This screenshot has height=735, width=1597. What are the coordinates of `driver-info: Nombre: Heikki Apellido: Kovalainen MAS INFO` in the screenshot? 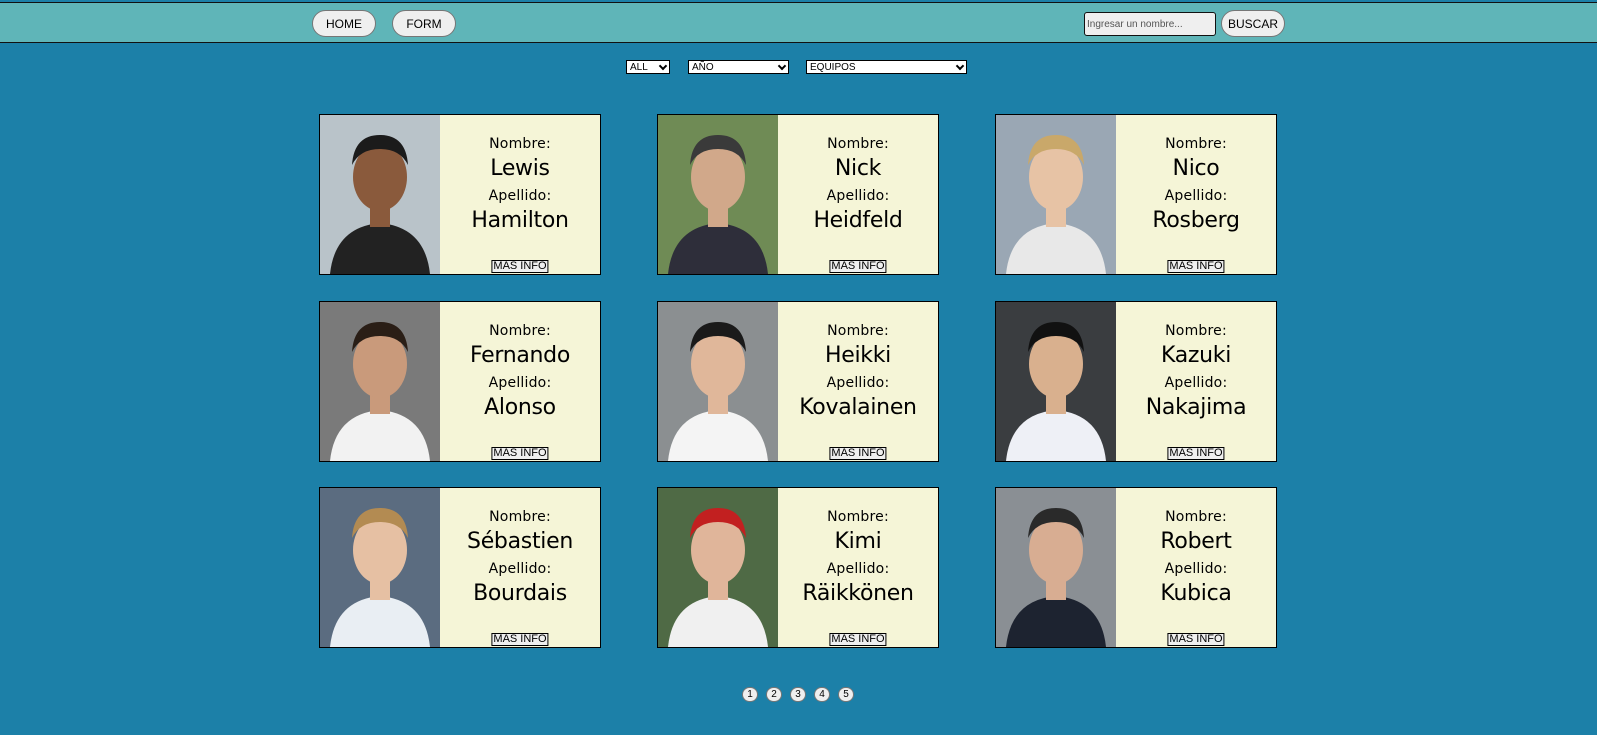 It's located at (858, 381).